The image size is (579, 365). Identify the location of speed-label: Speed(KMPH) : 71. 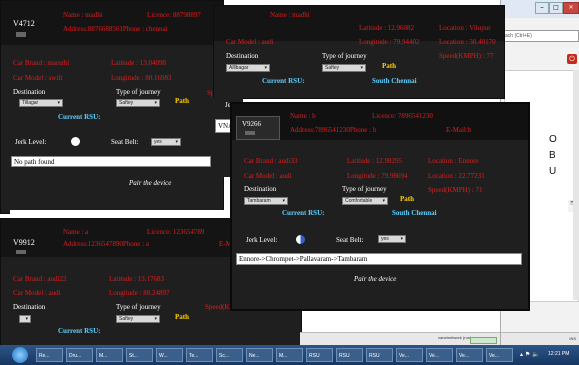
(455, 190).